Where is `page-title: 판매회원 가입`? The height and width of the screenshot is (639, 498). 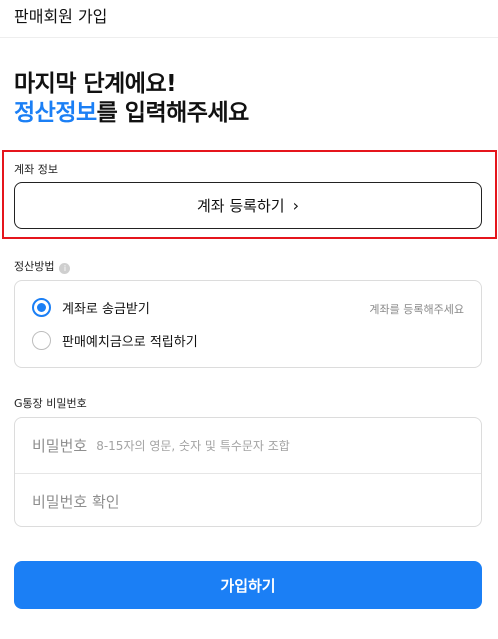 page-title: 판매회원 가입 is located at coordinates (61, 16).